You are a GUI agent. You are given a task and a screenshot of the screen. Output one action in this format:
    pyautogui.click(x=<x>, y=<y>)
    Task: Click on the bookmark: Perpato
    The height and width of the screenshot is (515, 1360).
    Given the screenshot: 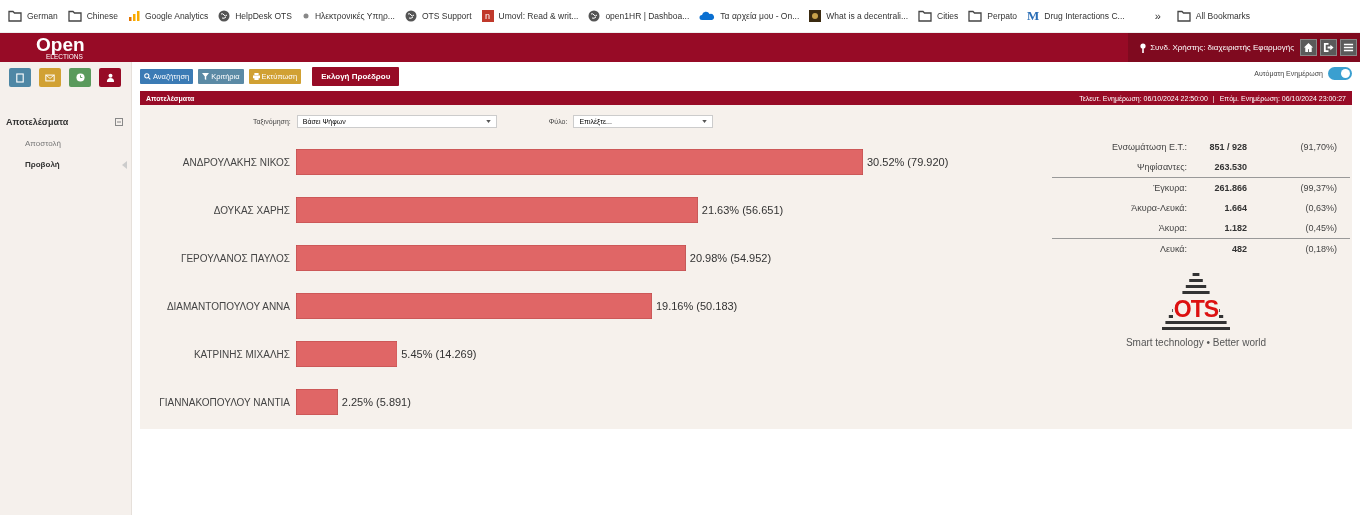 What is the action you would take?
    pyautogui.click(x=993, y=16)
    